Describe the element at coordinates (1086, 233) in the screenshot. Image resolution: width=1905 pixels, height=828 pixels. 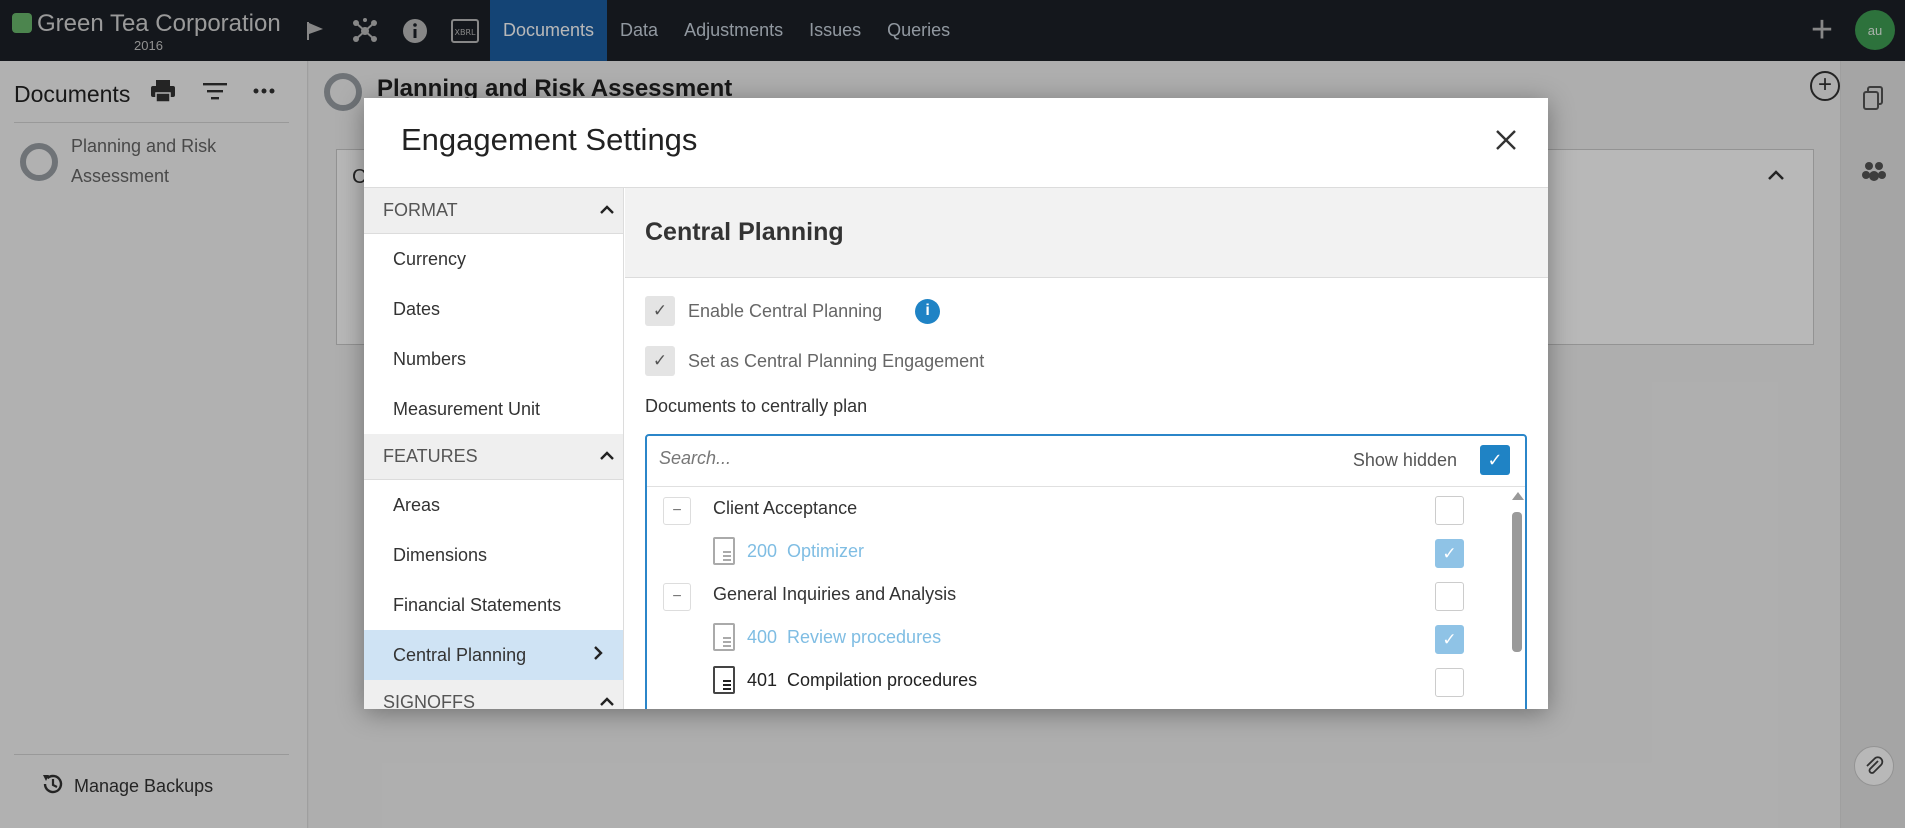
I see `panel-heading: Central Planning` at that location.